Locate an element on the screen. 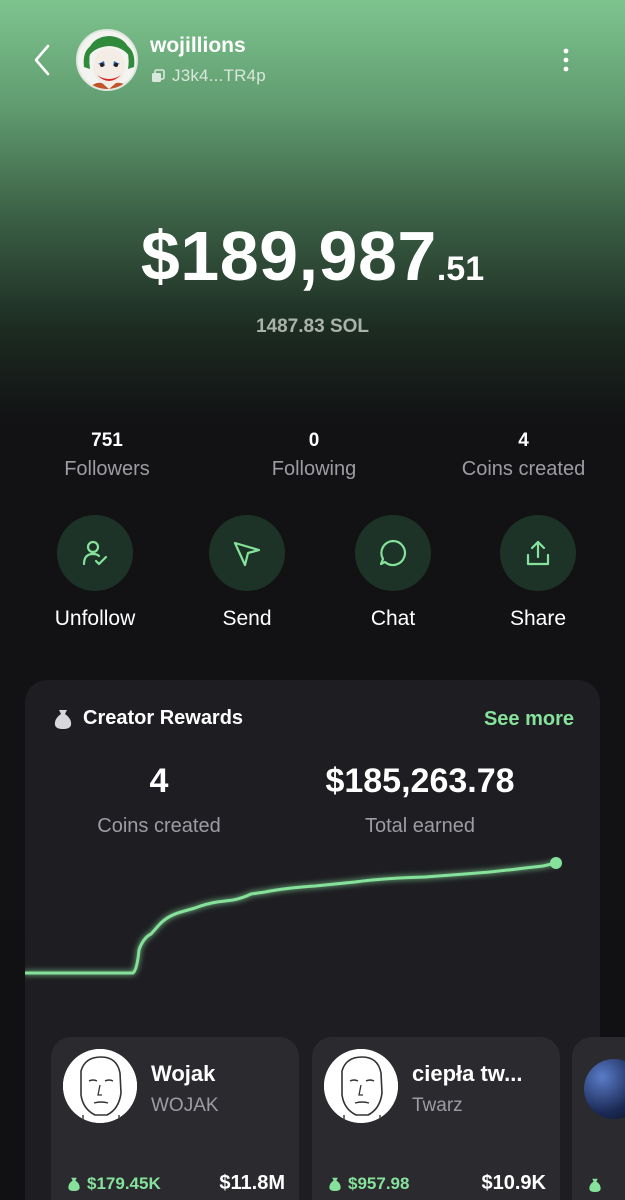  coin-name: Wojak is located at coordinates (183, 1073).